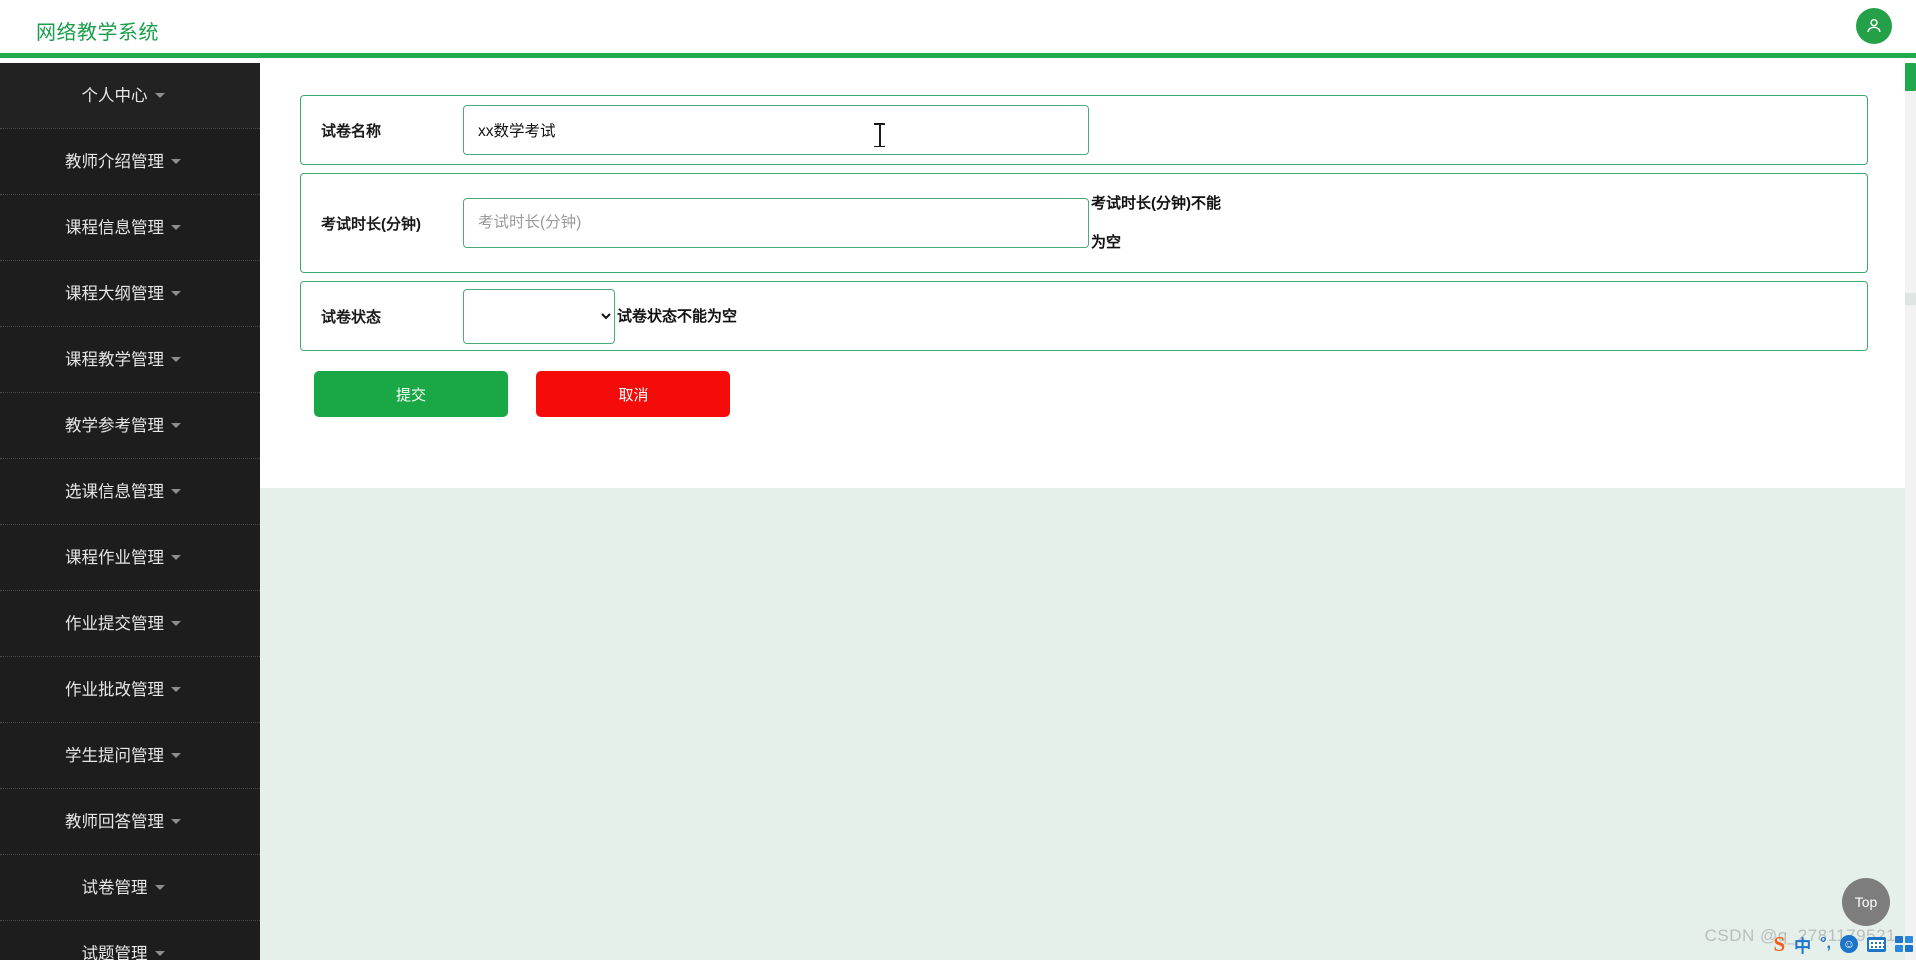 The width and height of the screenshot is (1916, 960). What do you see at coordinates (1084, 394) in the screenshot?
I see `form-actions: 提交 取消` at bounding box center [1084, 394].